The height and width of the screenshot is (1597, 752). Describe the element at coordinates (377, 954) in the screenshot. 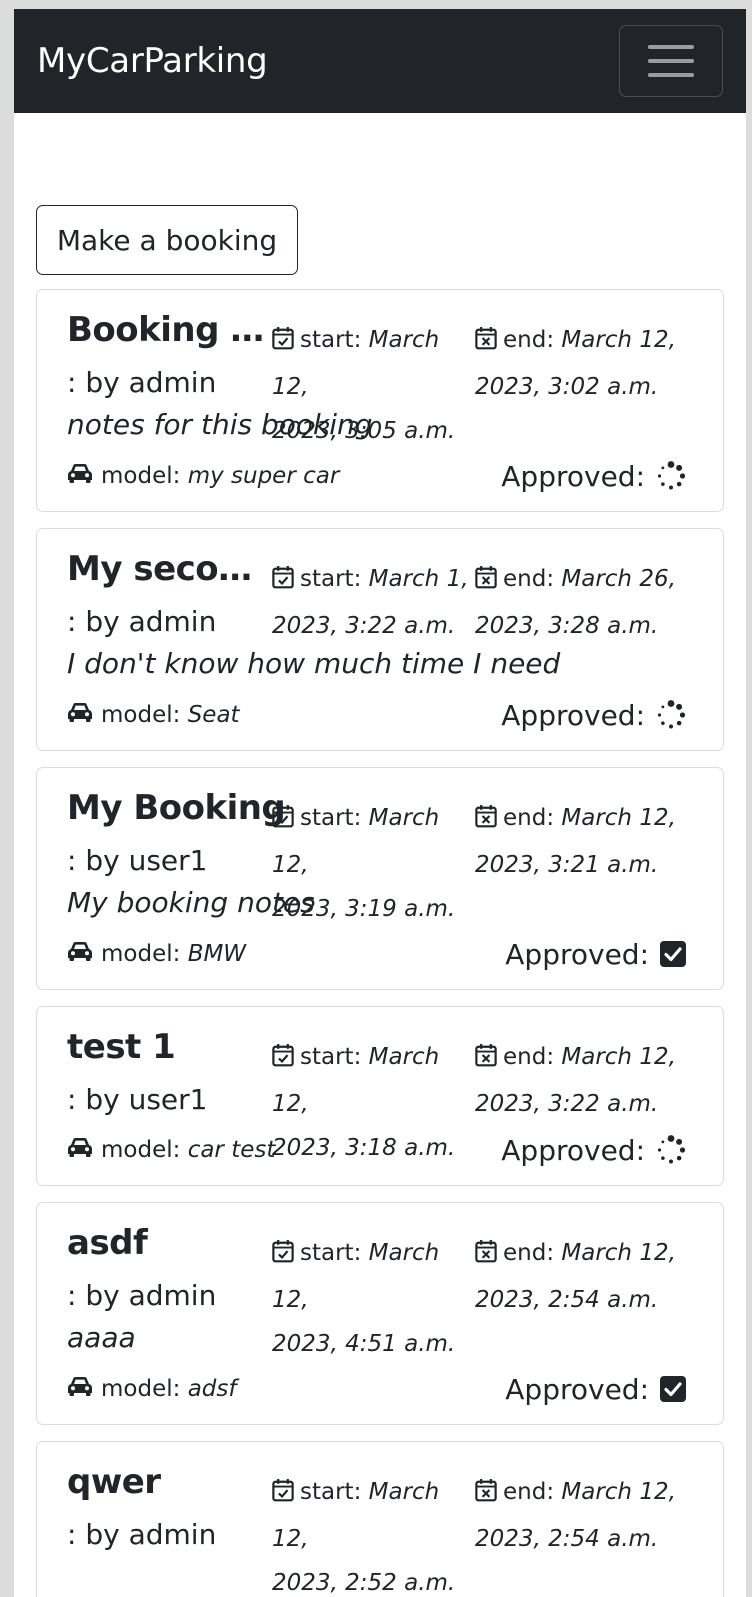

I see `booking-footer: model: BMW Approved:` at that location.